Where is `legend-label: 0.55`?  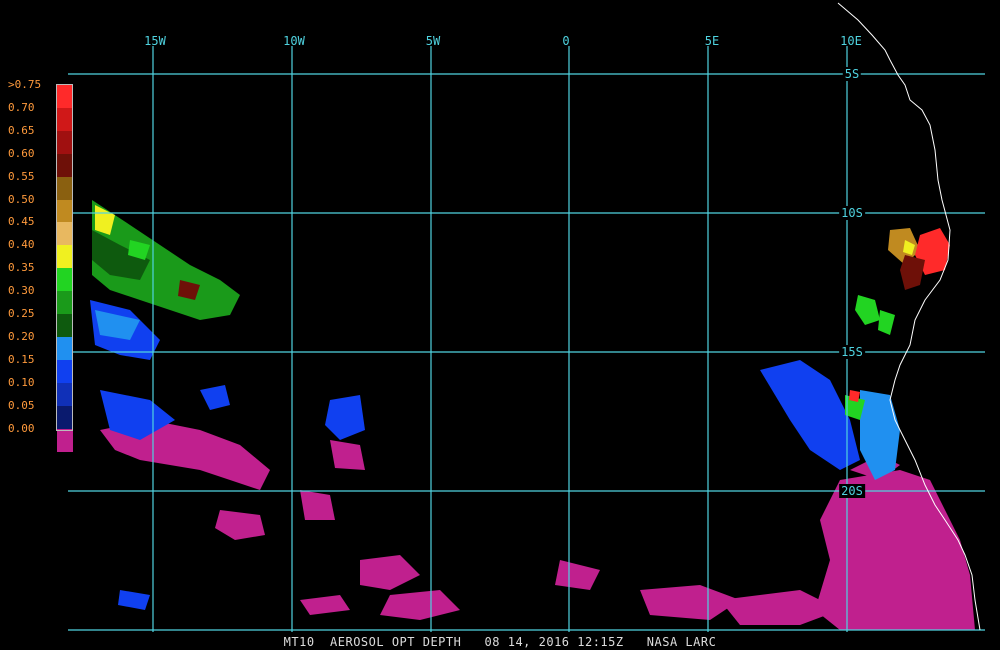 legend-label: 0.55 is located at coordinates (21, 176).